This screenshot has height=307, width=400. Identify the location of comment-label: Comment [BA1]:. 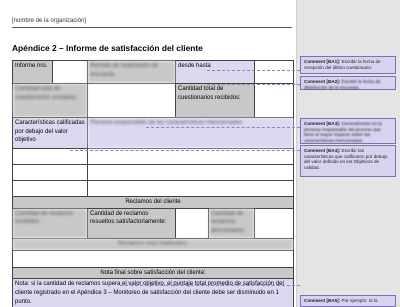
(322, 61).